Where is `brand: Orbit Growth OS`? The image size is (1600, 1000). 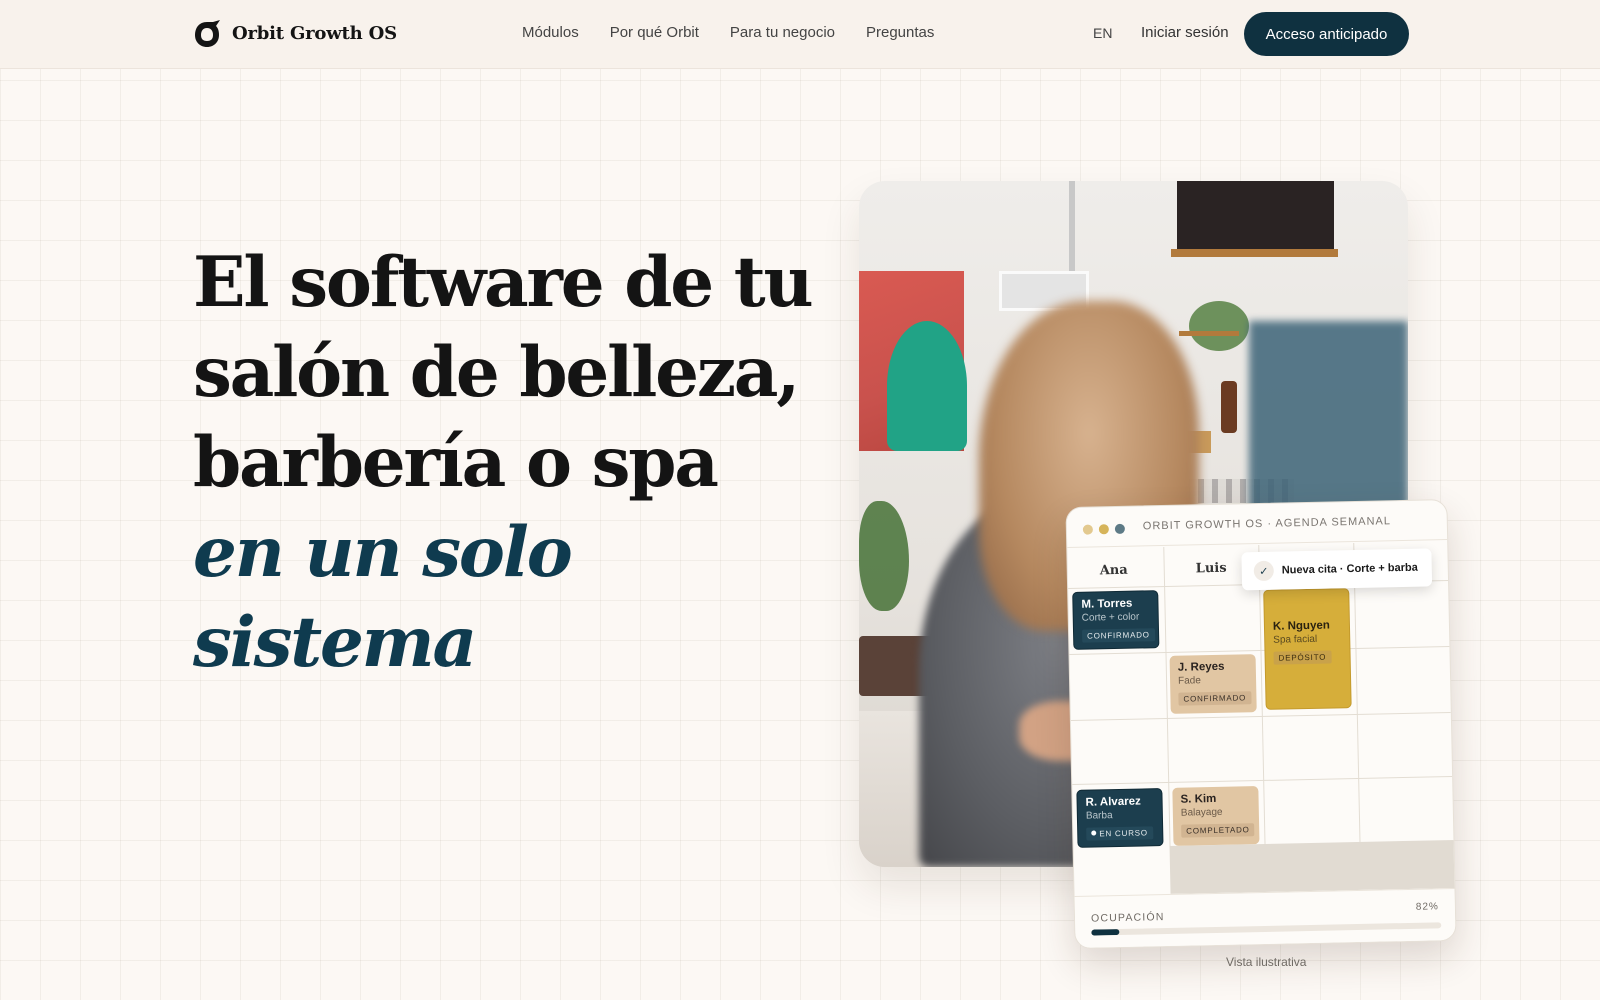 brand: Orbit Growth OS is located at coordinates (295, 33).